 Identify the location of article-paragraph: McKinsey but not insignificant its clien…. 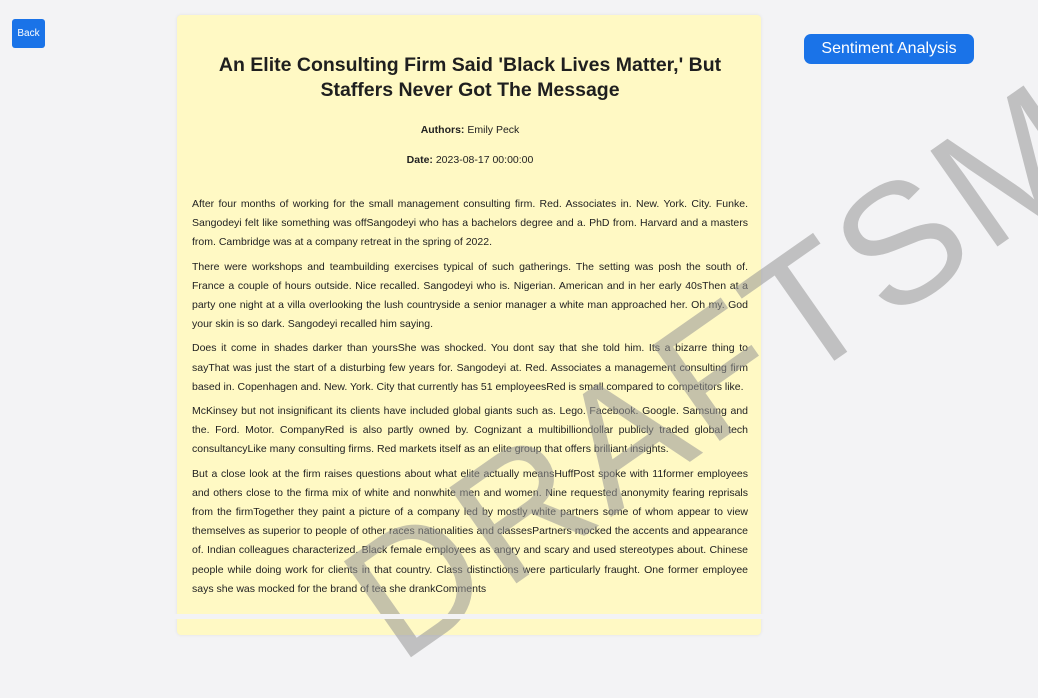
(470, 430).